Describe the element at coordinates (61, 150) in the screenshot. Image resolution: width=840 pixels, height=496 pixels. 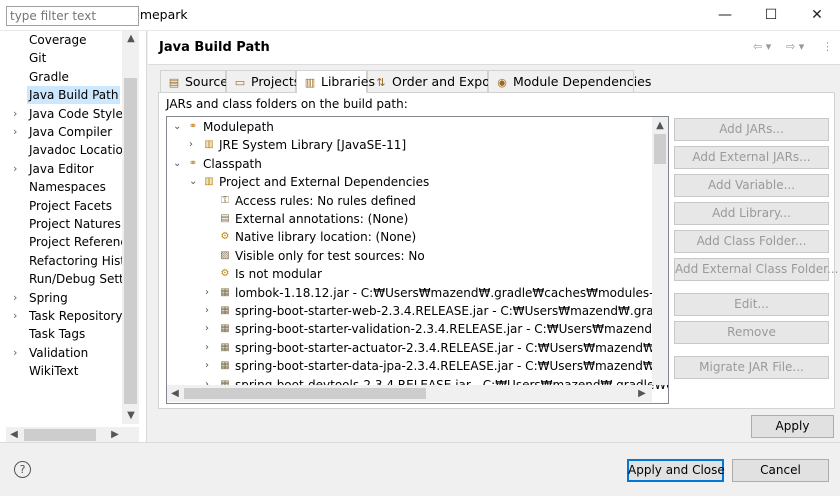
I see `sidebar-item: Javadoc Location` at that location.